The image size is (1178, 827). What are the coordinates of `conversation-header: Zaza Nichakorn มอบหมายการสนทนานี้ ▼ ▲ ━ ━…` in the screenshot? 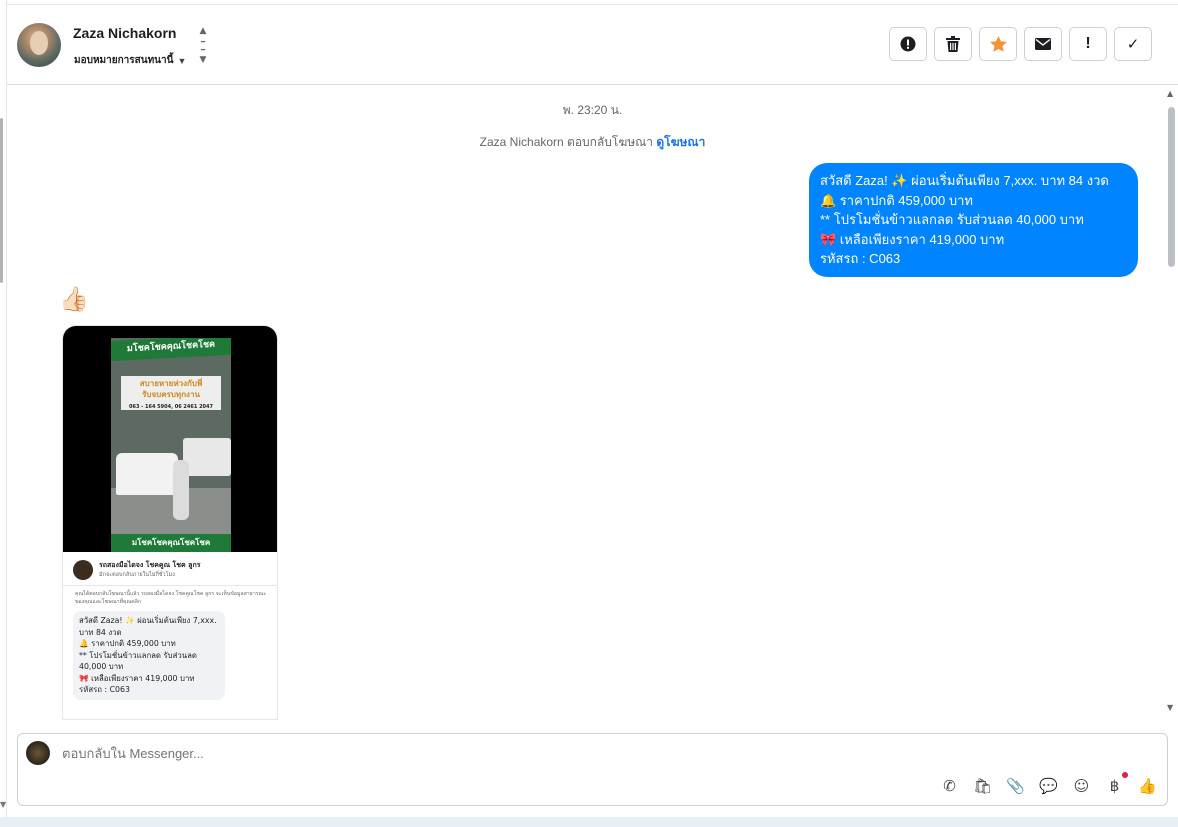 It's located at (592, 44).